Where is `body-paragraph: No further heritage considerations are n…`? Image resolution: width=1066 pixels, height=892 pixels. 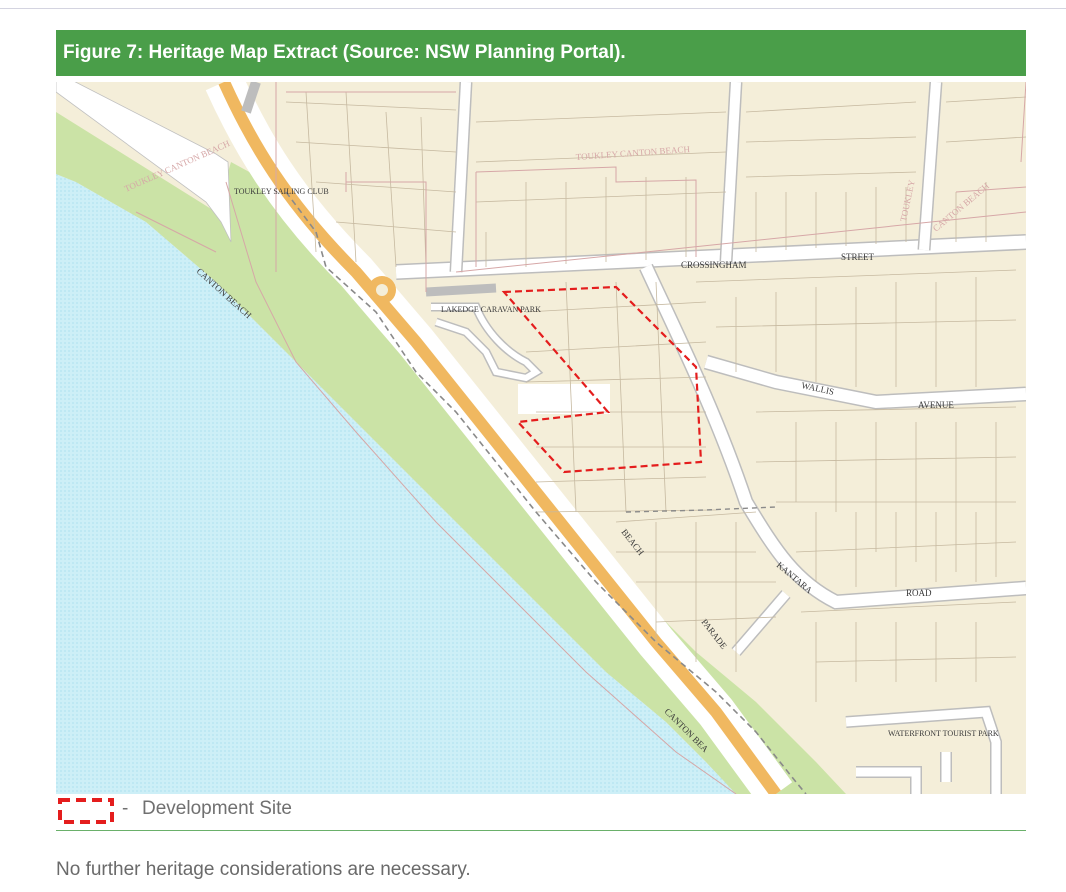 body-paragraph: No further heritage considerations are n… is located at coordinates (263, 869).